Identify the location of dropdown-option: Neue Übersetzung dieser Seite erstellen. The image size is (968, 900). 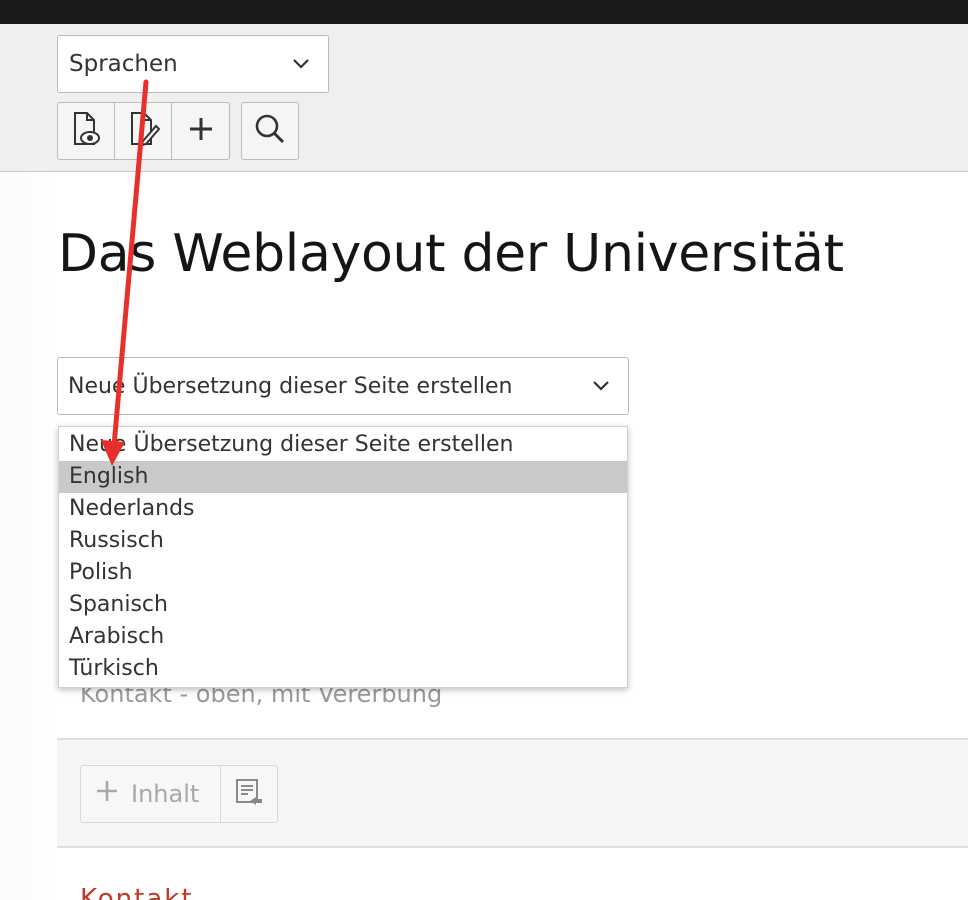
(343, 445).